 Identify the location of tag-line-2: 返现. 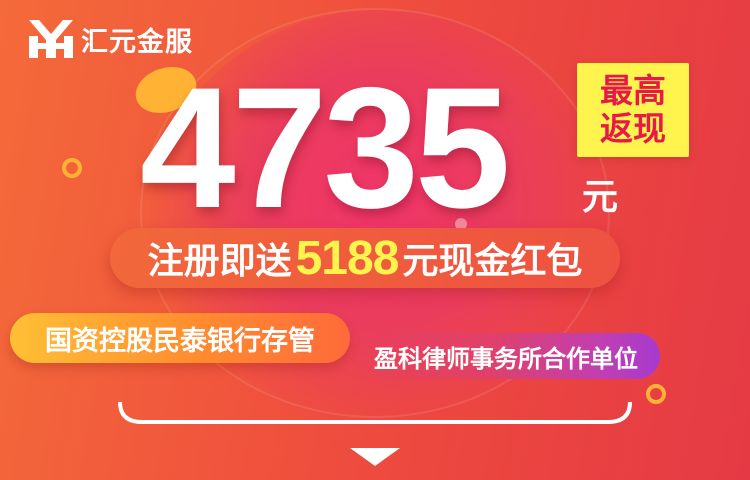
(633, 128).